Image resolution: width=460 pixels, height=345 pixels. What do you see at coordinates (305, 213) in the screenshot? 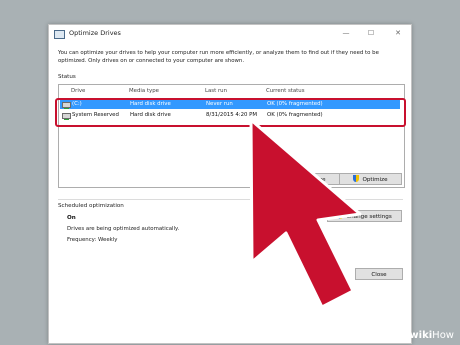
I see `red-arrow-pointer` at bounding box center [305, 213].